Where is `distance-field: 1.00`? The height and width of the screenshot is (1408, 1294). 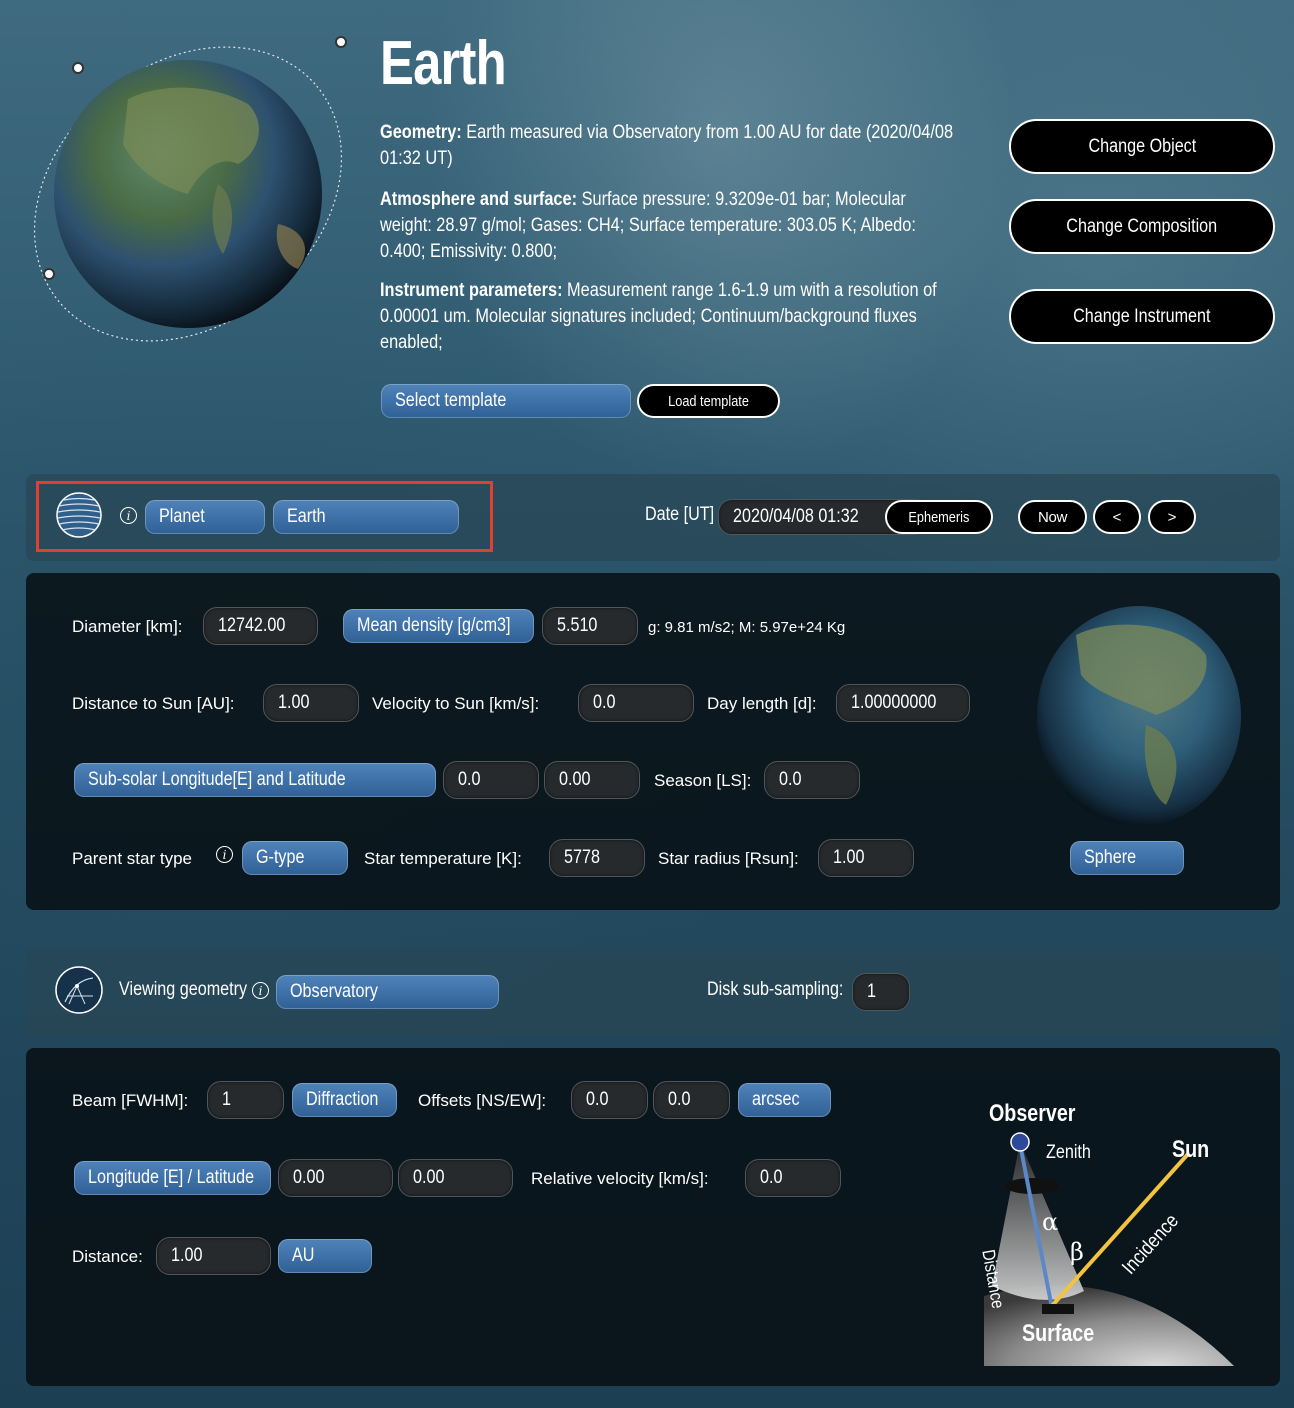
distance-field: 1.00 is located at coordinates (213, 1256).